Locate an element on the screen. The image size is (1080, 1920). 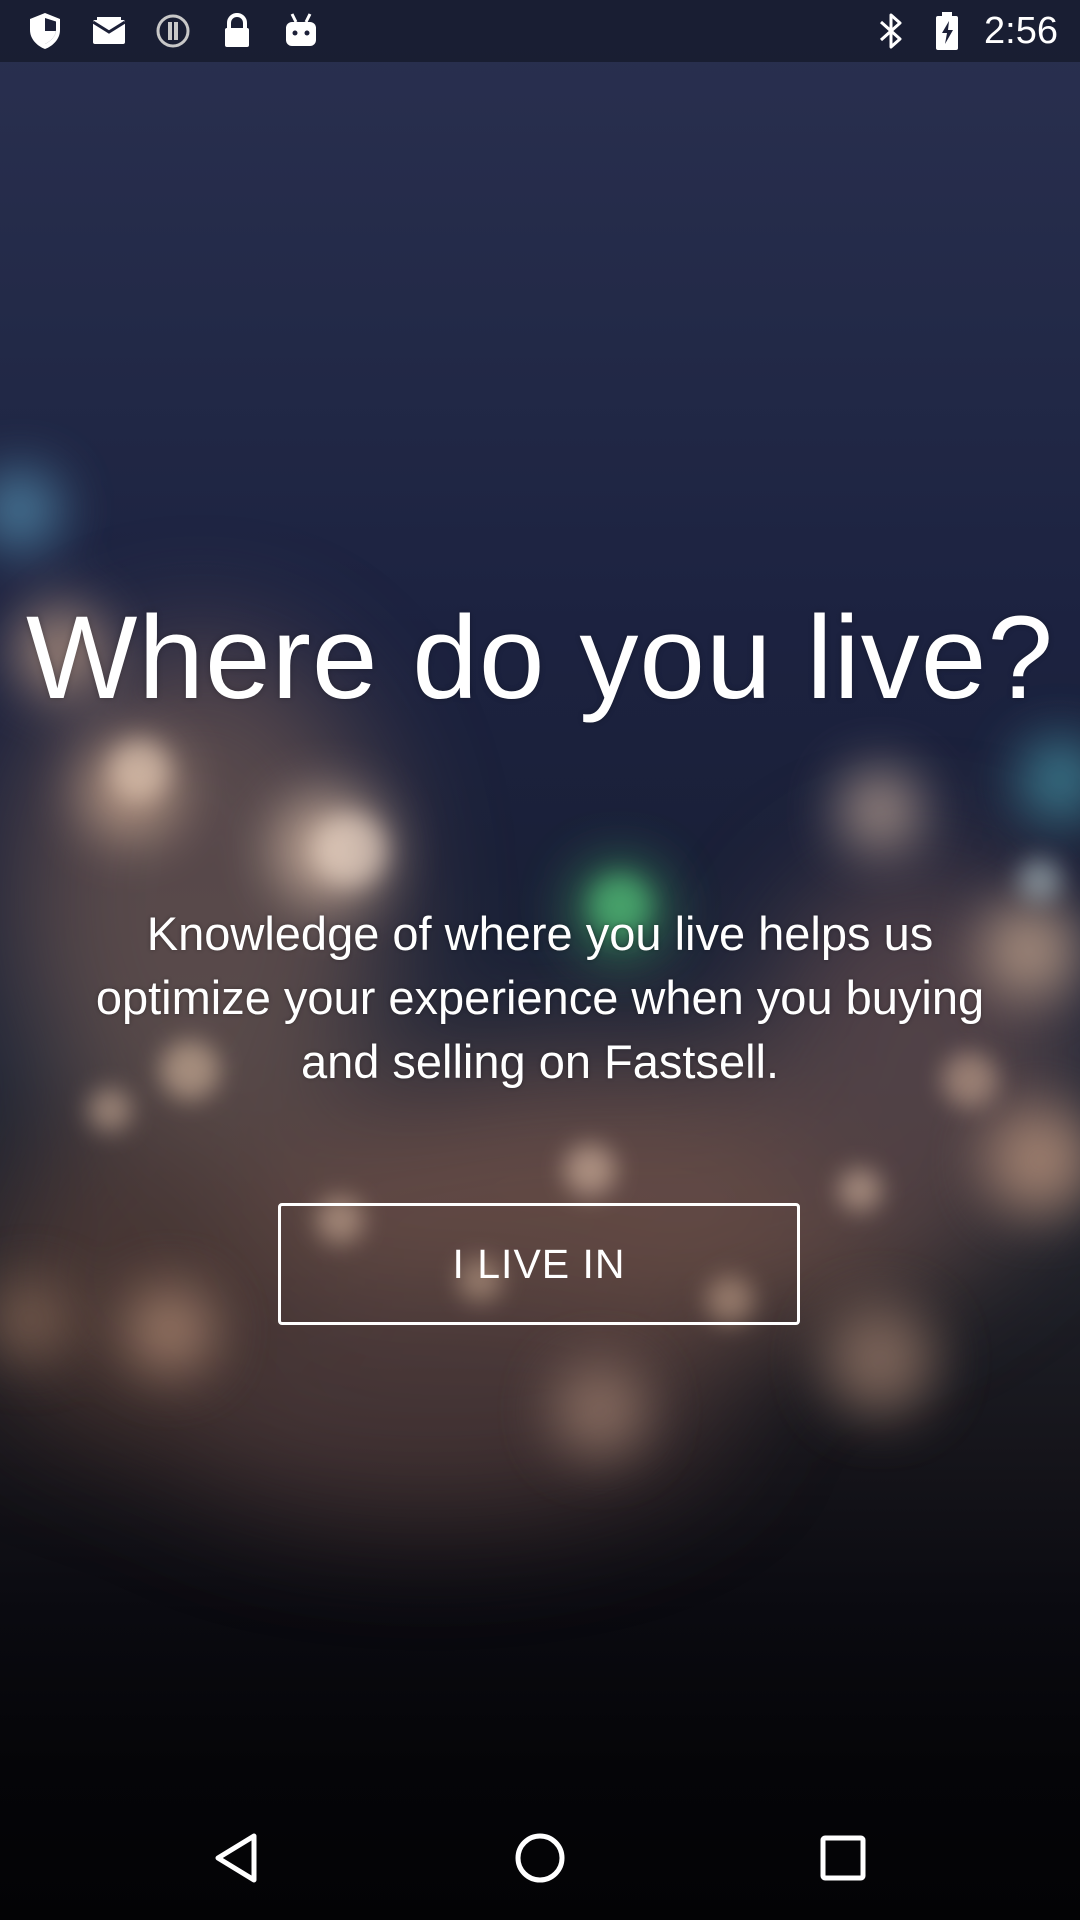
recents-icon is located at coordinates (843, 1858).